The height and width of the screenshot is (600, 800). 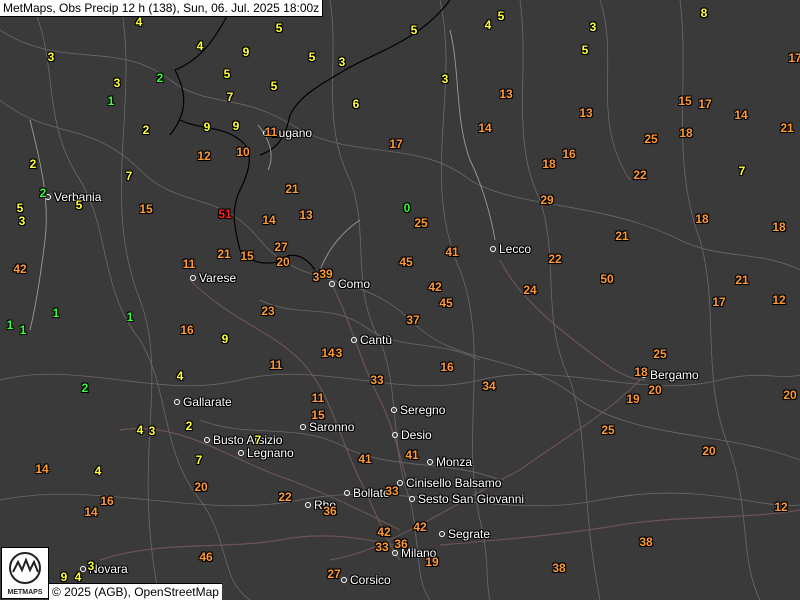 What do you see at coordinates (135, 591) in the screenshot?
I see `attribution: © 2025 (AGB), OpenStreetMap` at bounding box center [135, 591].